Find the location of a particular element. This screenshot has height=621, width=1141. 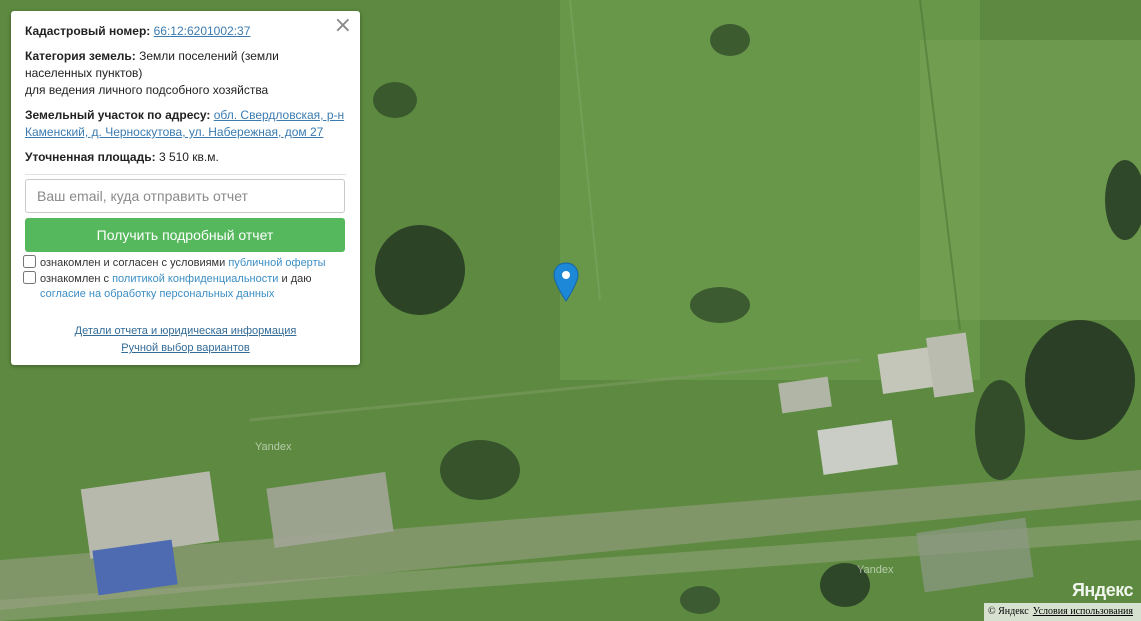

map-copyright: © Яндекс Условия использования is located at coordinates (1062, 612).